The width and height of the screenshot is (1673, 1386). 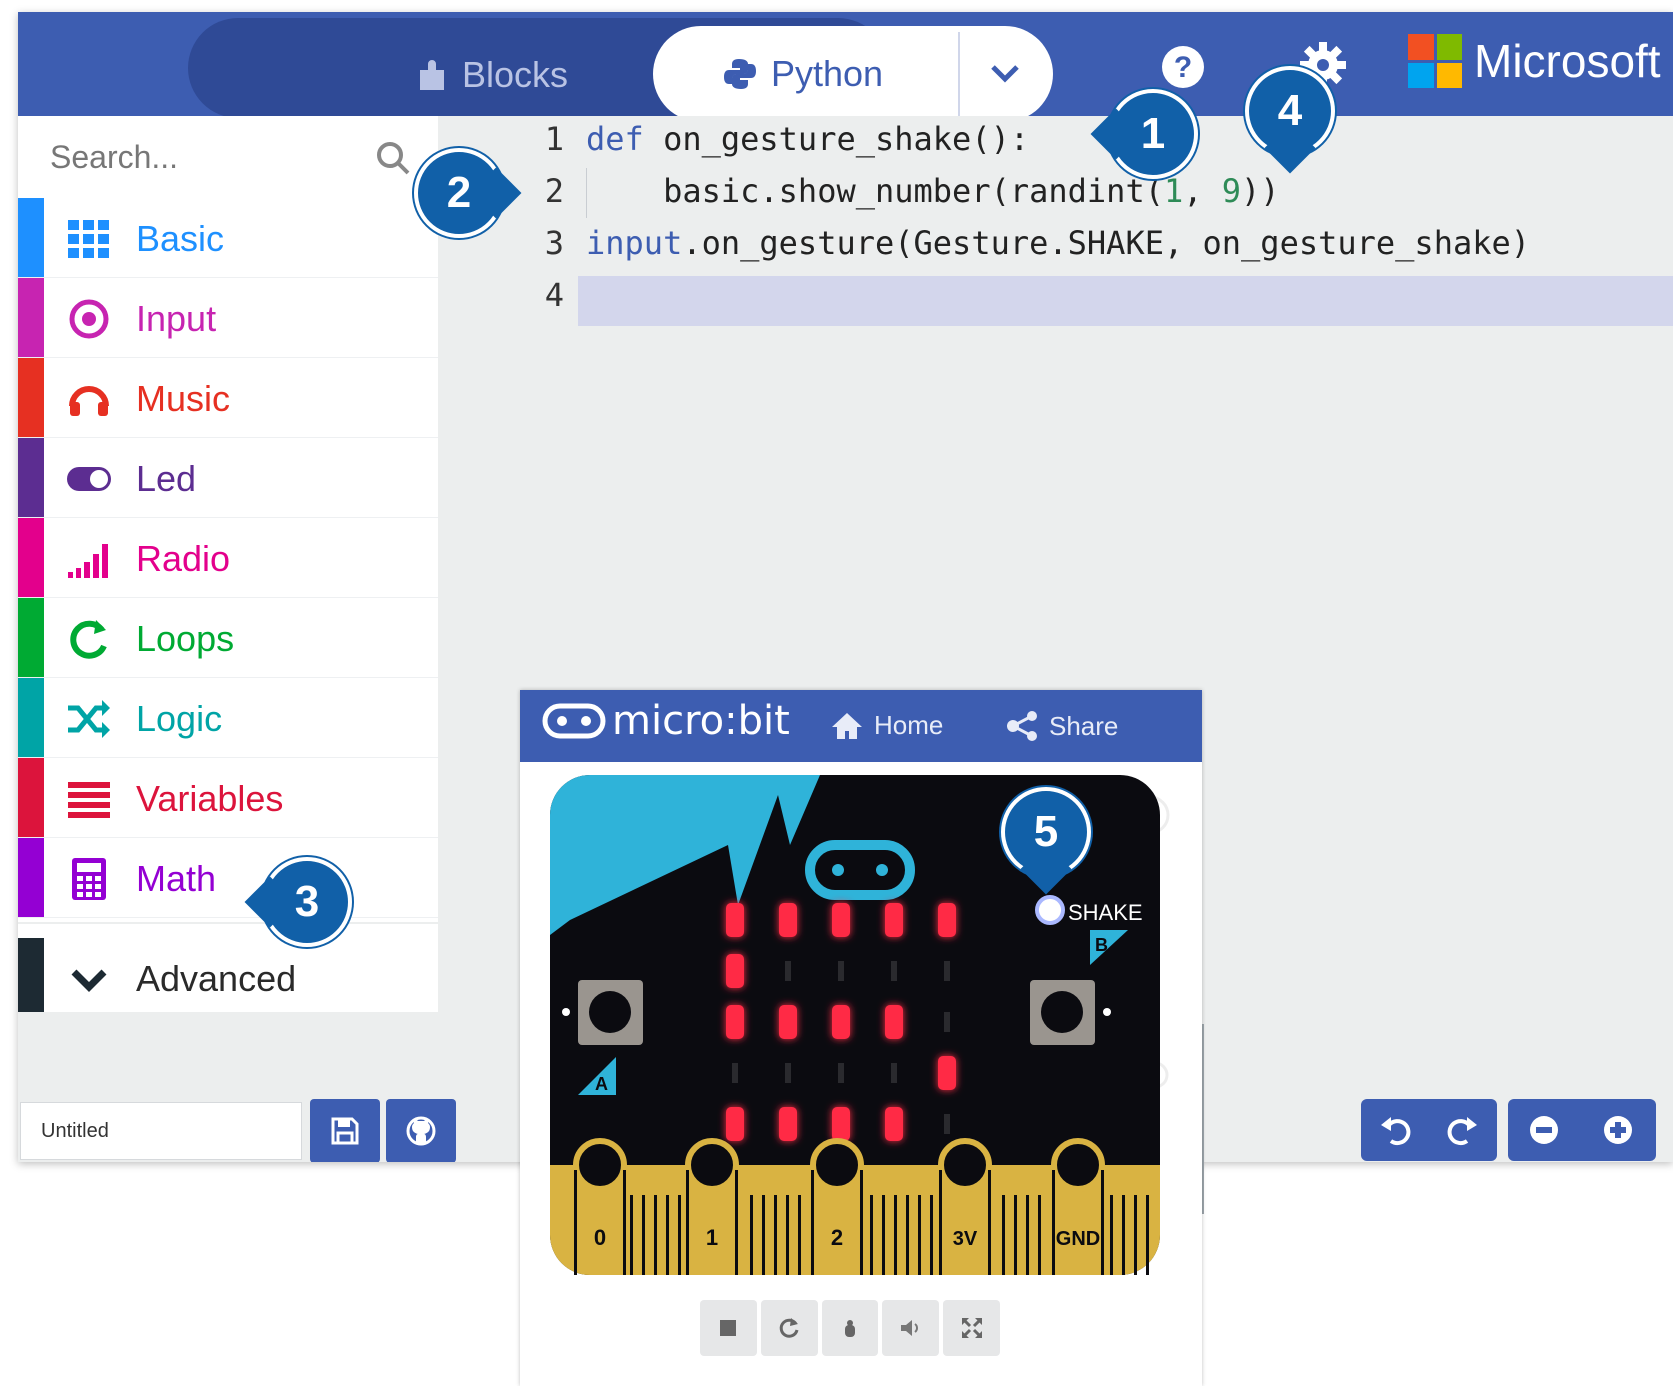 What do you see at coordinates (1290, 120) in the screenshot?
I see `callout-4: 4` at bounding box center [1290, 120].